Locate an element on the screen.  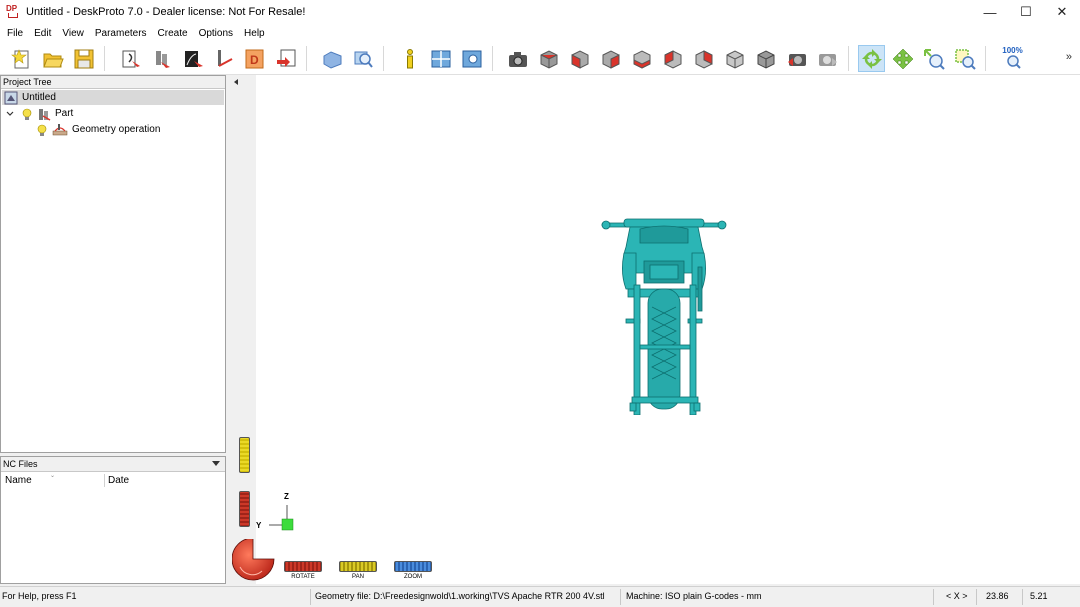
info-button is located at coordinates (409, 58).